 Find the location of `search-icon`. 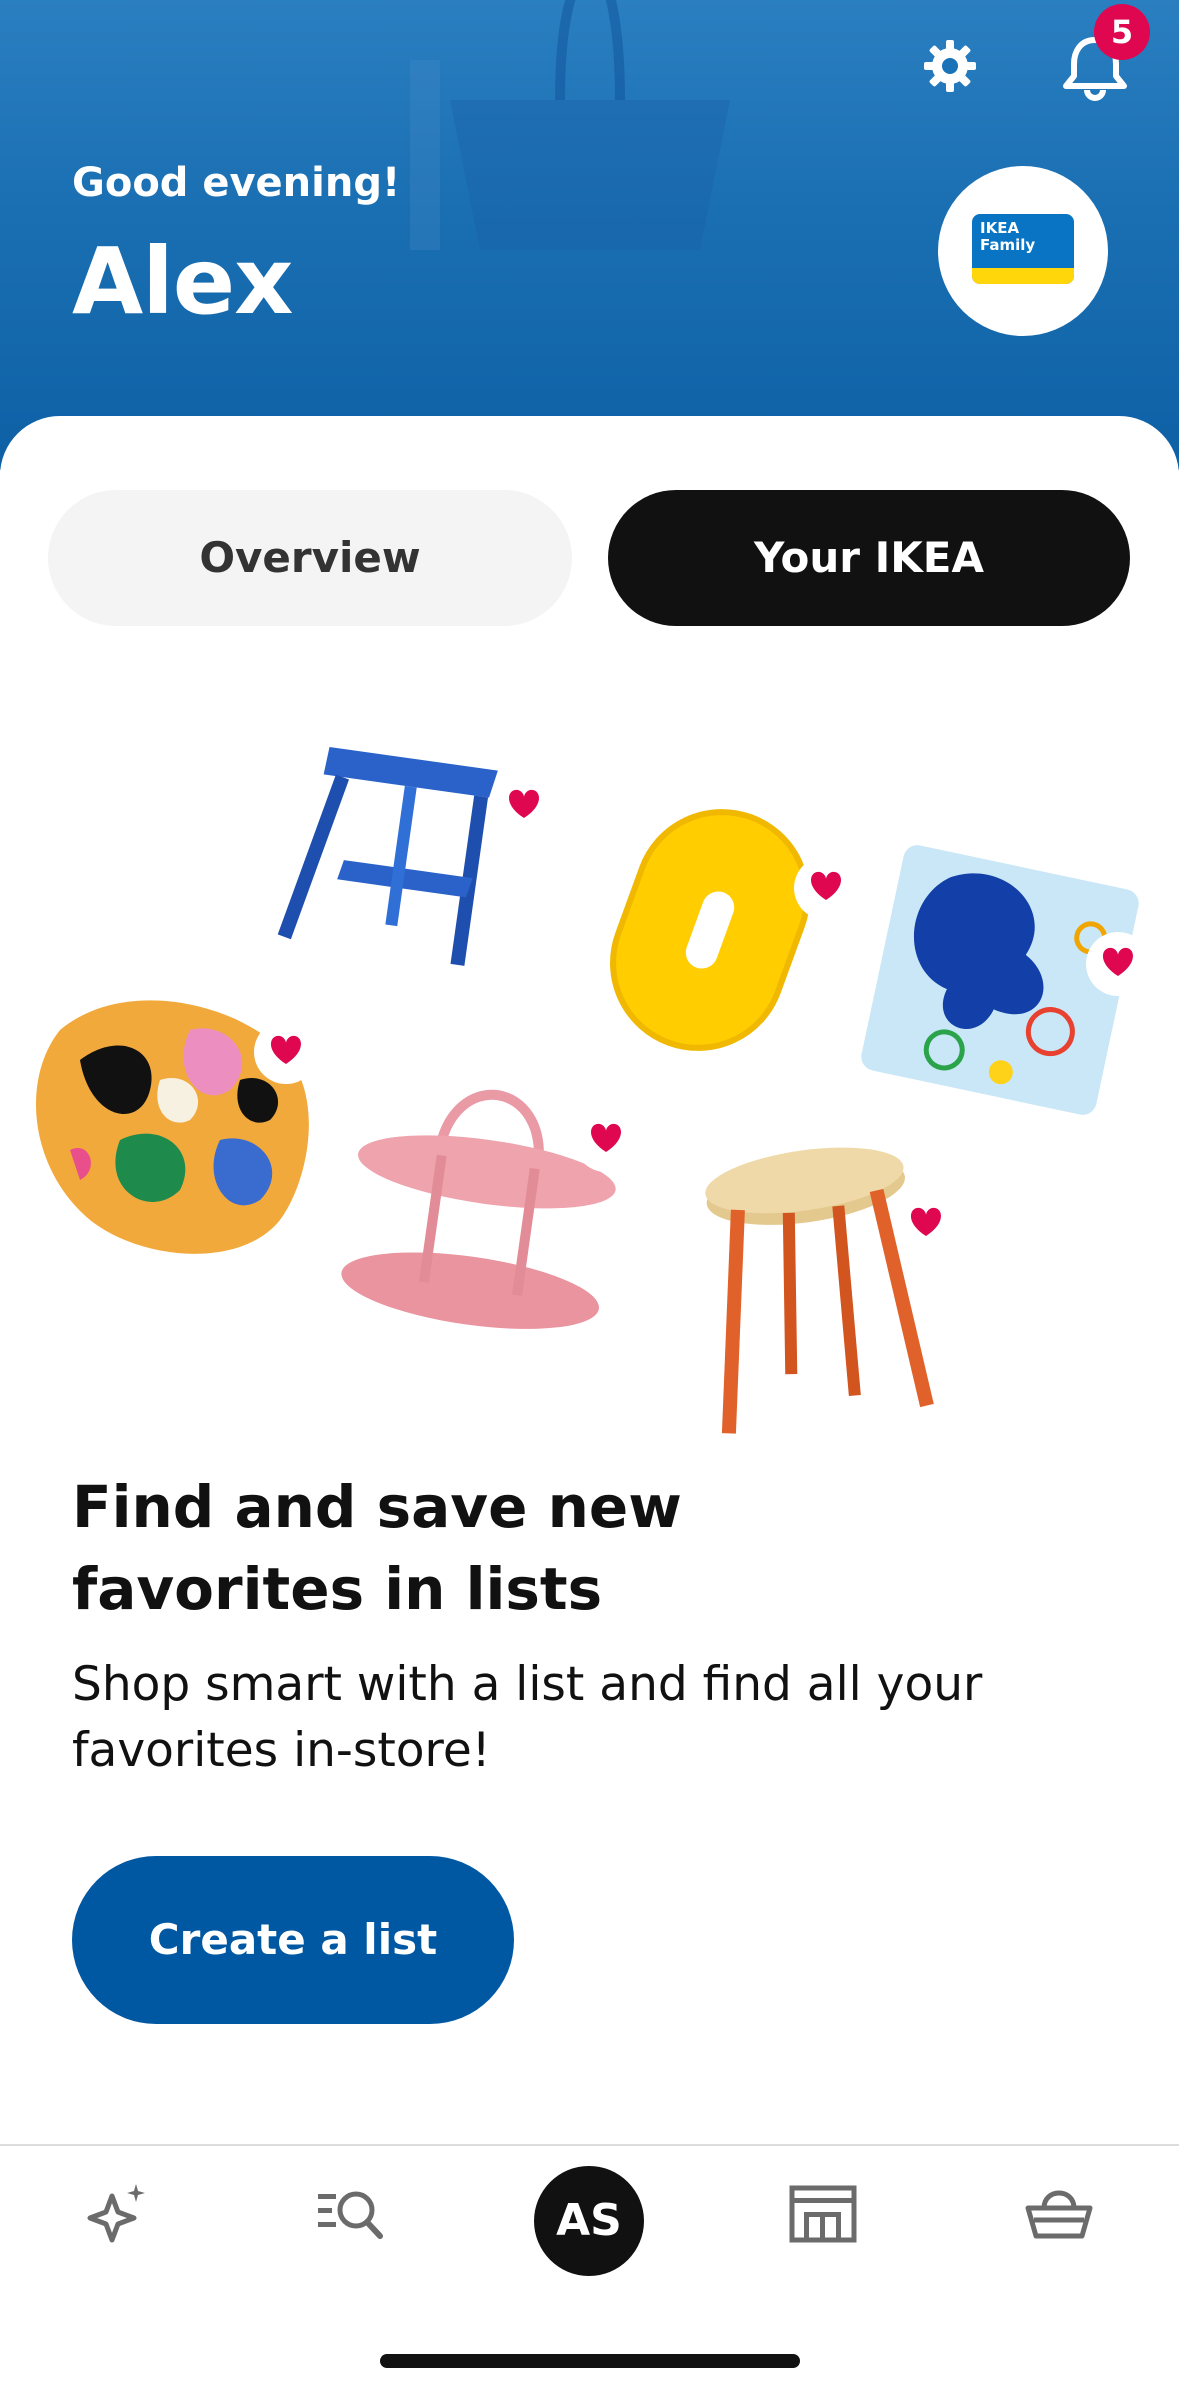

search-icon is located at coordinates (351, 2213).